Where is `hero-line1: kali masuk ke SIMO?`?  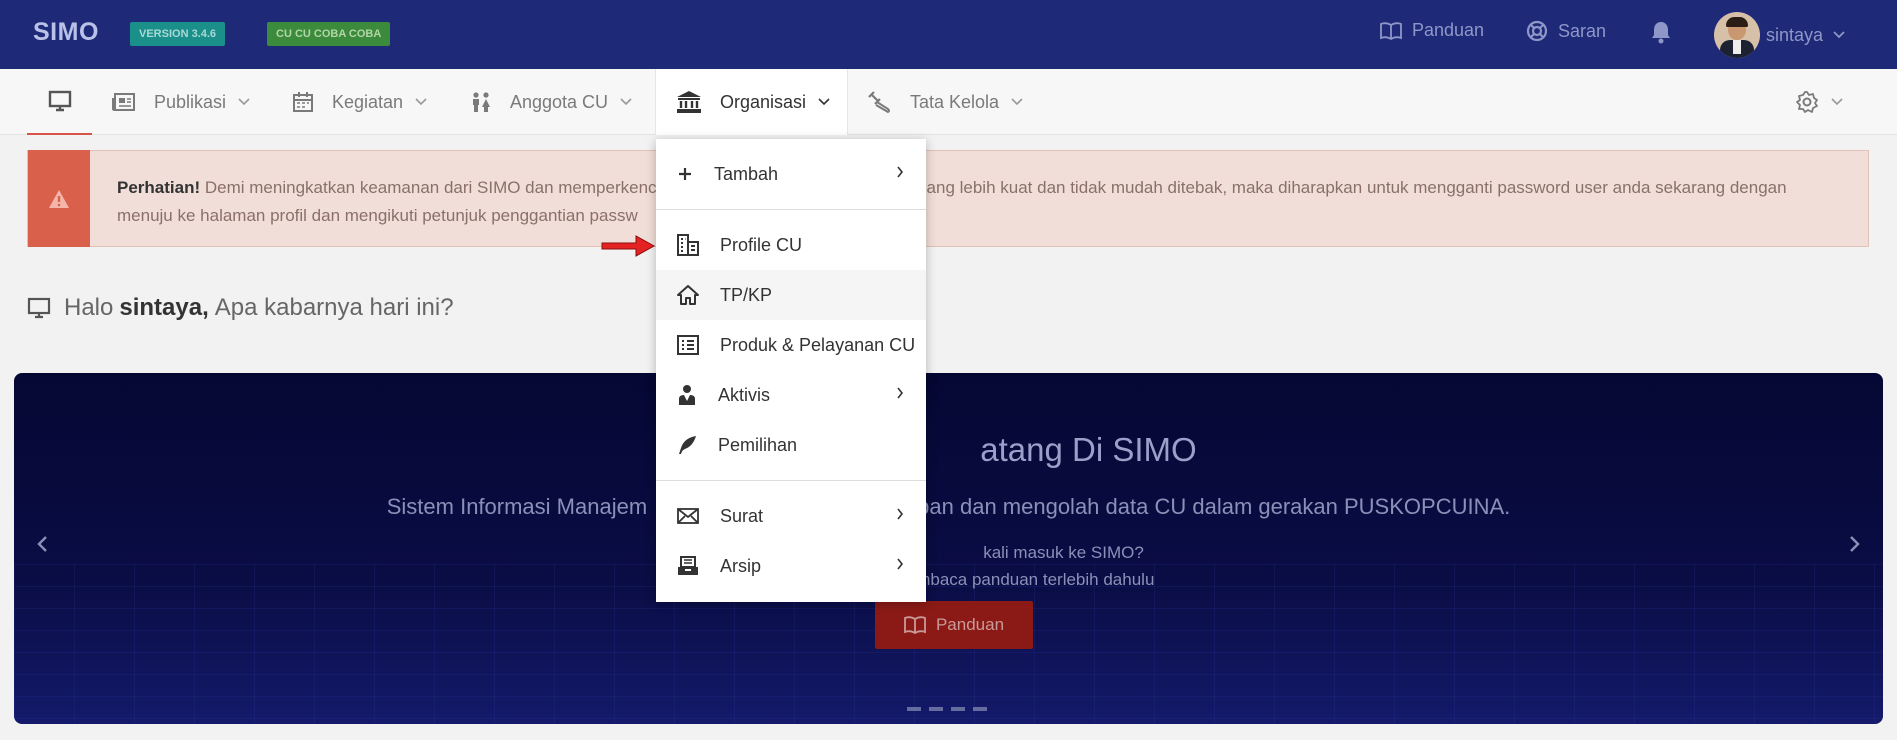 hero-line1: kali masuk ke SIMO? is located at coordinates (1063, 552).